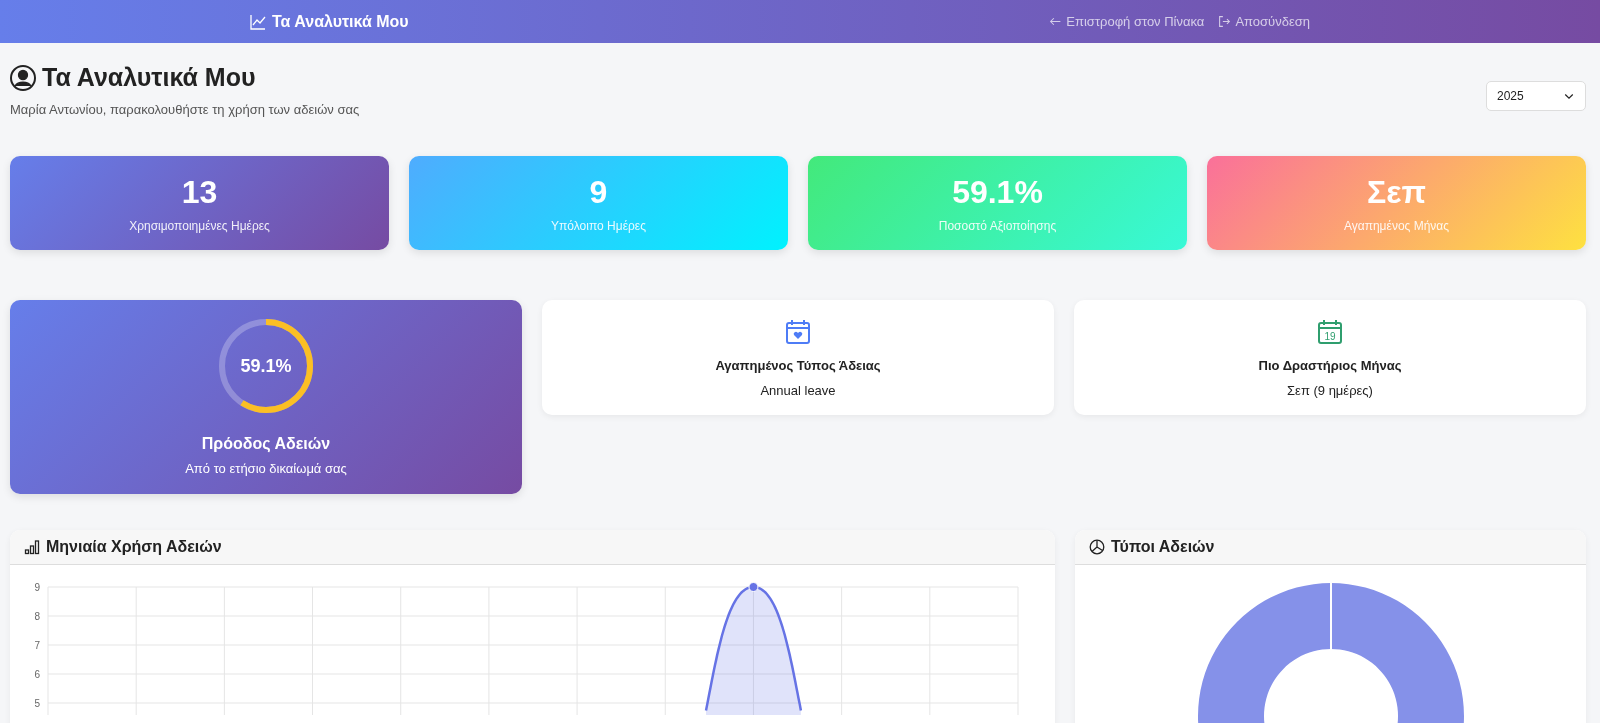  What do you see at coordinates (1330, 365) in the screenshot?
I see `insight-title: Πιο Δραστήριος Μήνας` at bounding box center [1330, 365].